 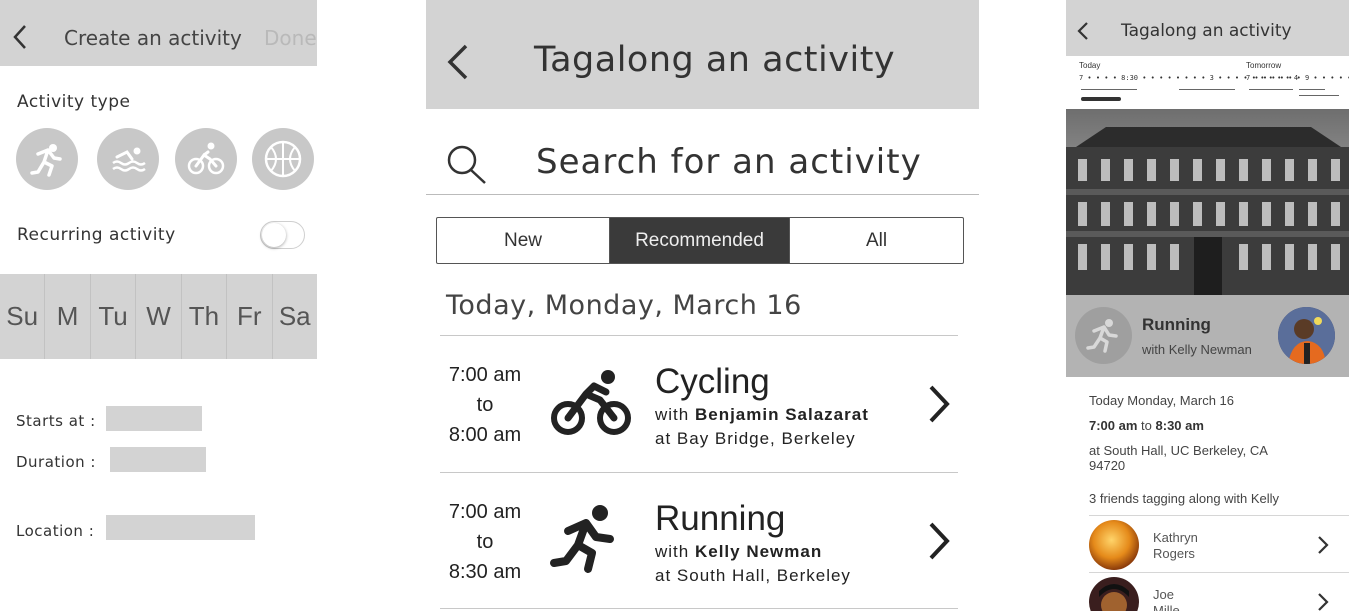 I want to click on day-thursday: Th, so click(x=204, y=316).